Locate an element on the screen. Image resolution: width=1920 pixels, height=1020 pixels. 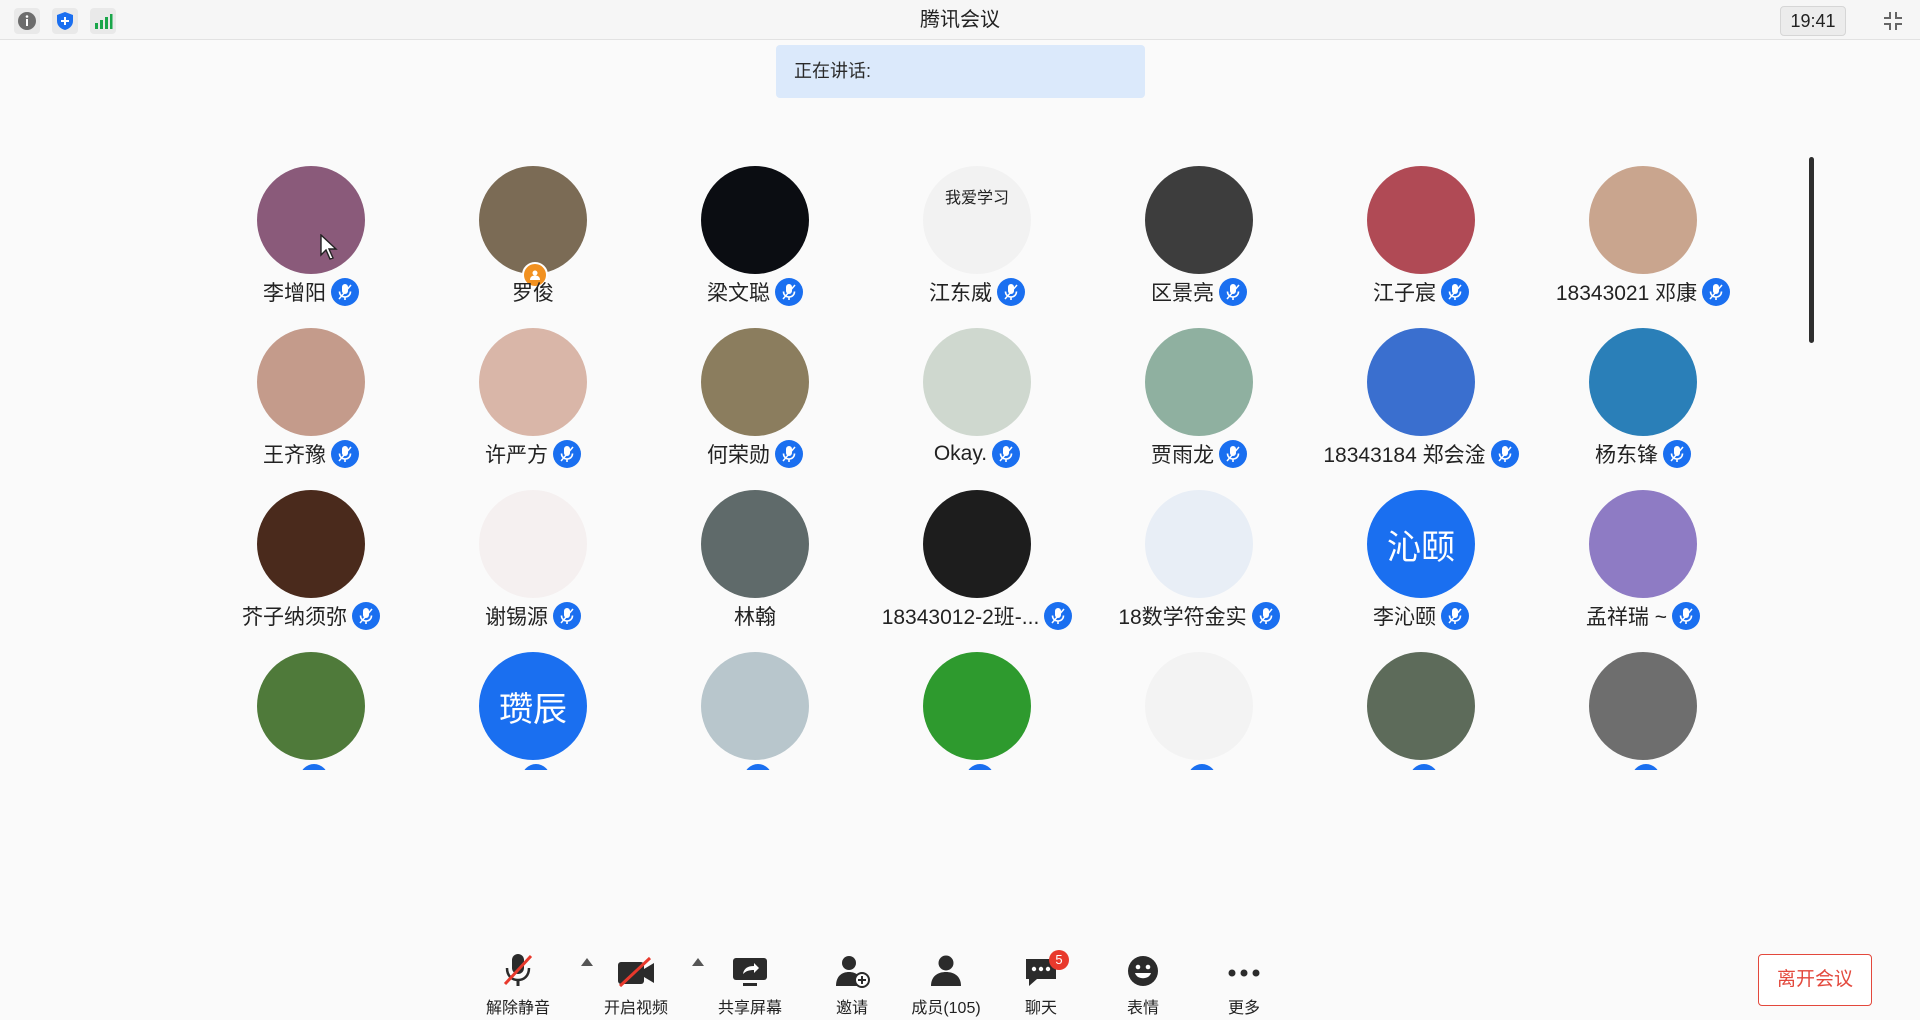
participant-tile: 谢锡源 is located at coordinates (533, 571).